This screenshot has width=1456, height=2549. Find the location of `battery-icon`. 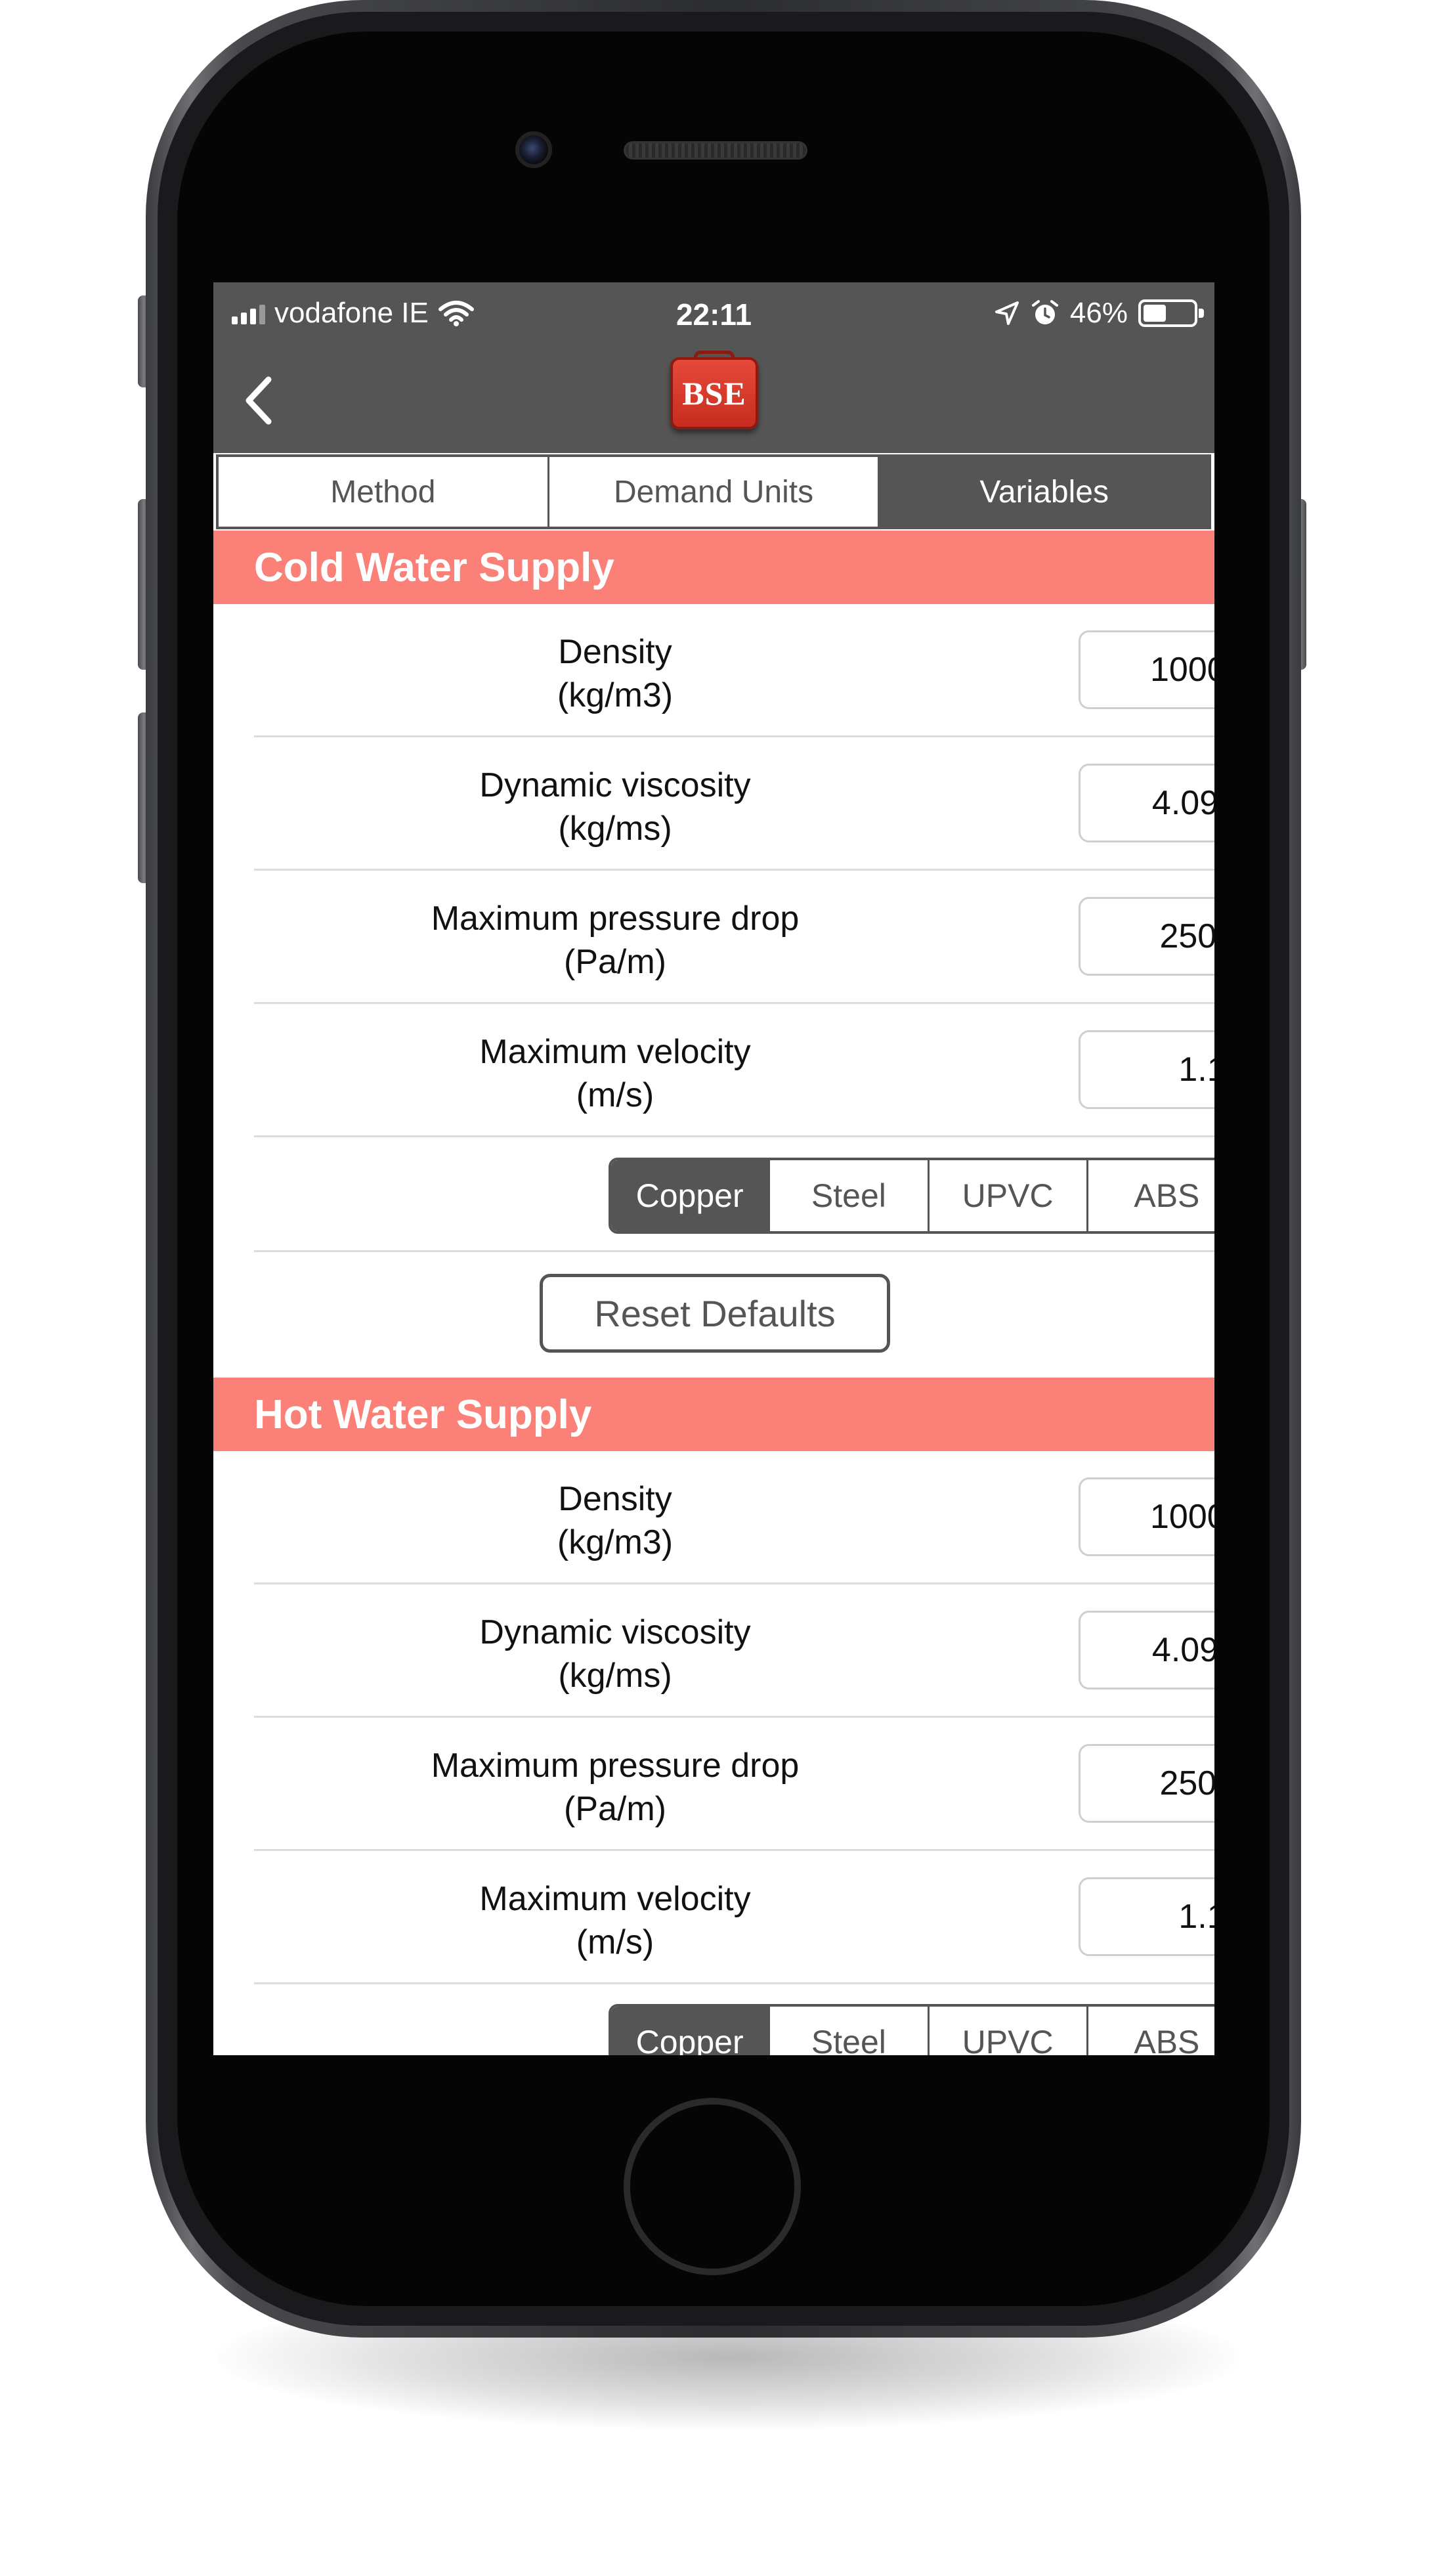

battery-icon is located at coordinates (1171, 313).